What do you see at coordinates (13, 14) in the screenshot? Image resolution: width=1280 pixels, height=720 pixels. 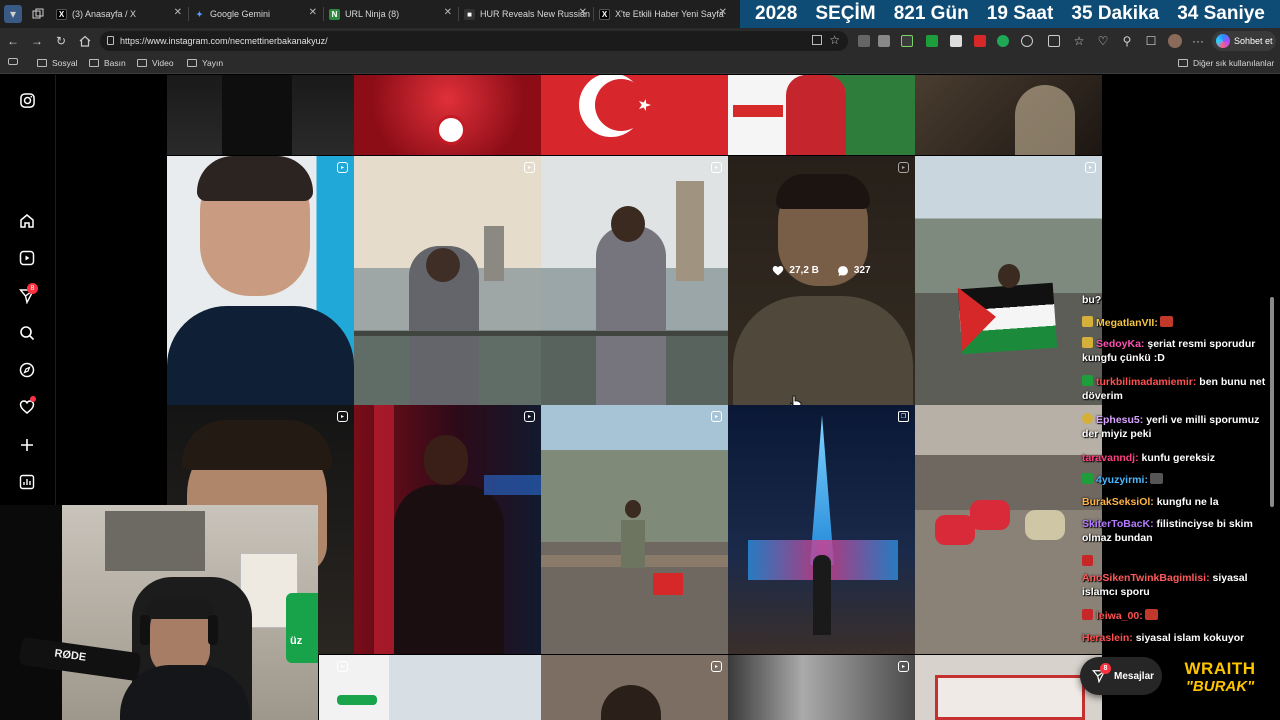 I see `tab-actions-menu-icon: ▾` at bounding box center [13, 14].